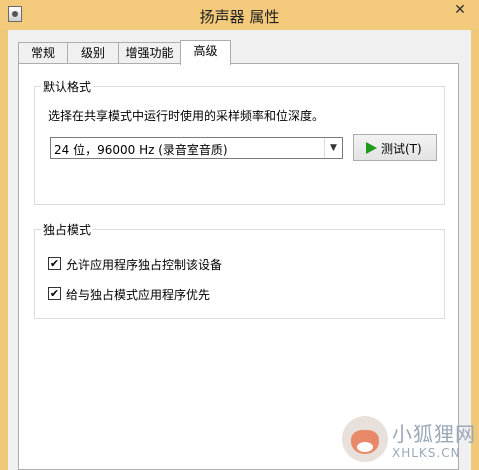  What do you see at coordinates (144, 264) in the screenshot?
I see `allow-exclusive-control-label: 允许应用程序独占控制该设备` at bounding box center [144, 264].